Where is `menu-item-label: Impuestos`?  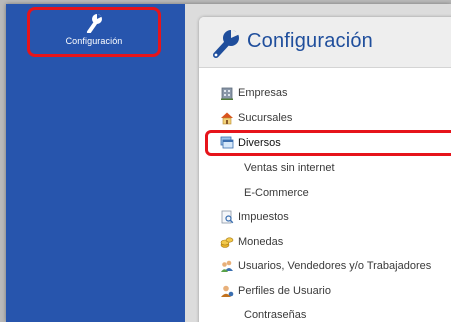
menu-item-label: Impuestos is located at coordinates (263, 217).